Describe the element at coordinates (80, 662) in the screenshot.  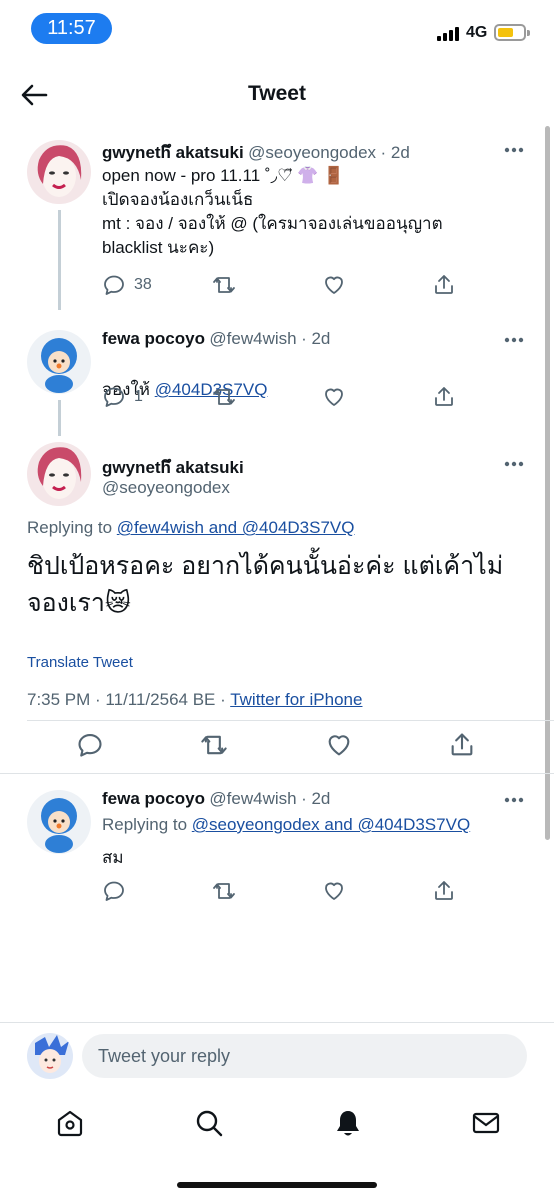
I see `translate-link: Translate Tweet` at that location.